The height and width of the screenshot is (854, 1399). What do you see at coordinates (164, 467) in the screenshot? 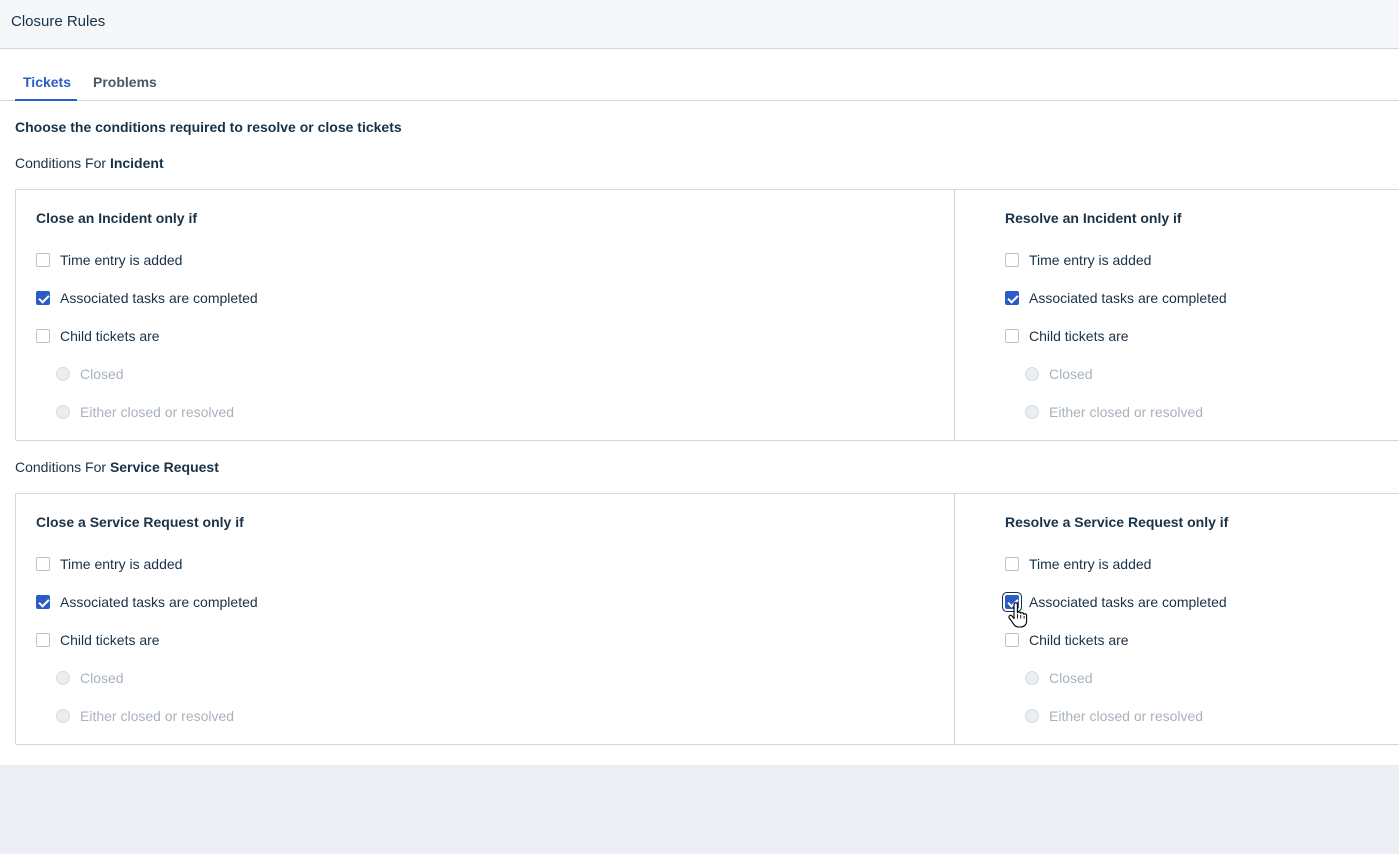
I see `section-type: Service Request` at bounding box center [164, 467].